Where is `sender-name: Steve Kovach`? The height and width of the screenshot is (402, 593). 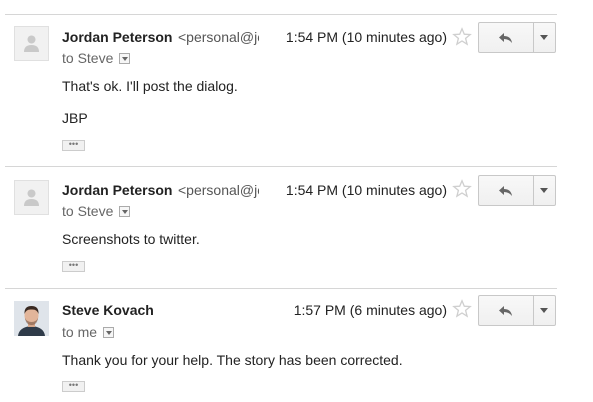
sender-name: Steve Kovach is located at coordinates (108, 310).